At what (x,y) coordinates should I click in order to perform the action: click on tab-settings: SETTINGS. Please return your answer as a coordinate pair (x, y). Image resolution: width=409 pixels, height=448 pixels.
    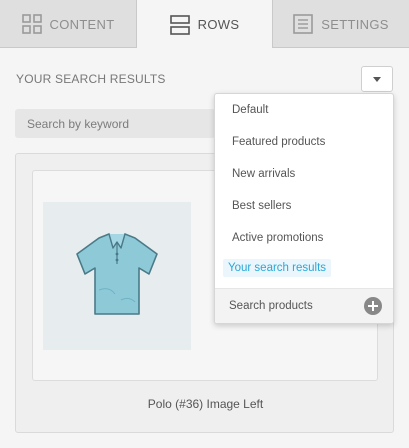
    Looking at the image, I should click on (340, 24).